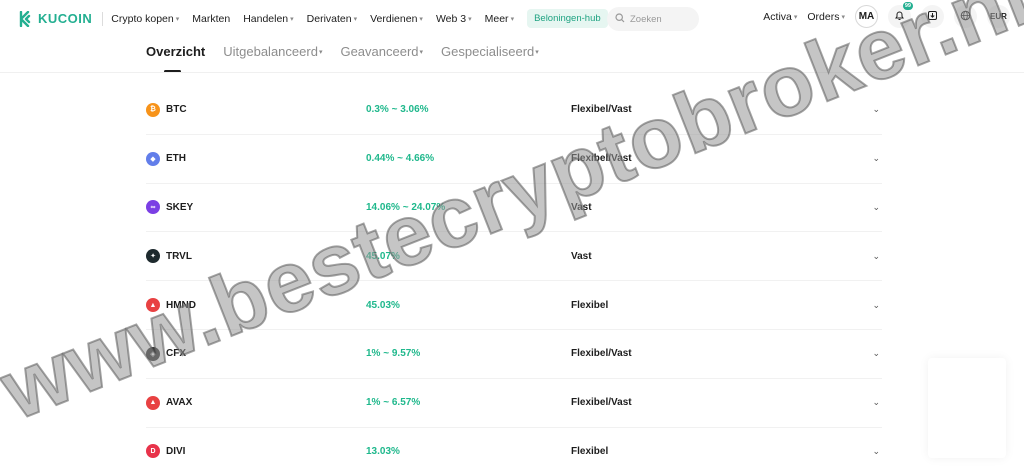  I want to click on nav-item-meer: Meer ▾, so click(499, 19).